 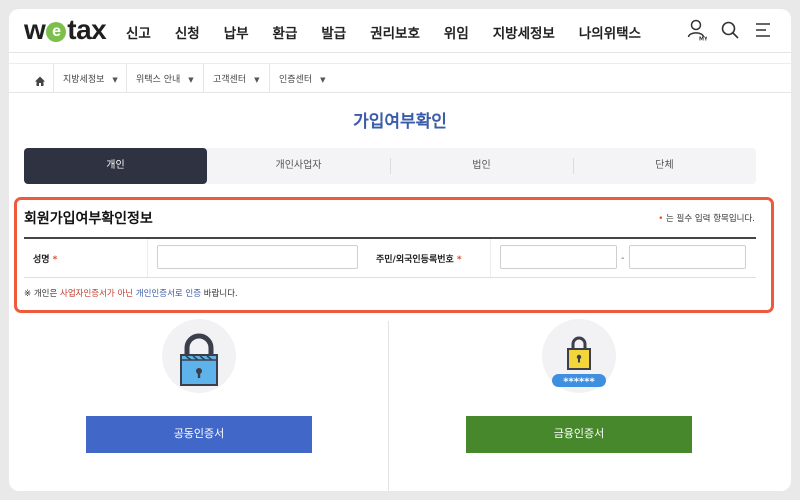 I want to click on name-input, so click(x=257, y=257).